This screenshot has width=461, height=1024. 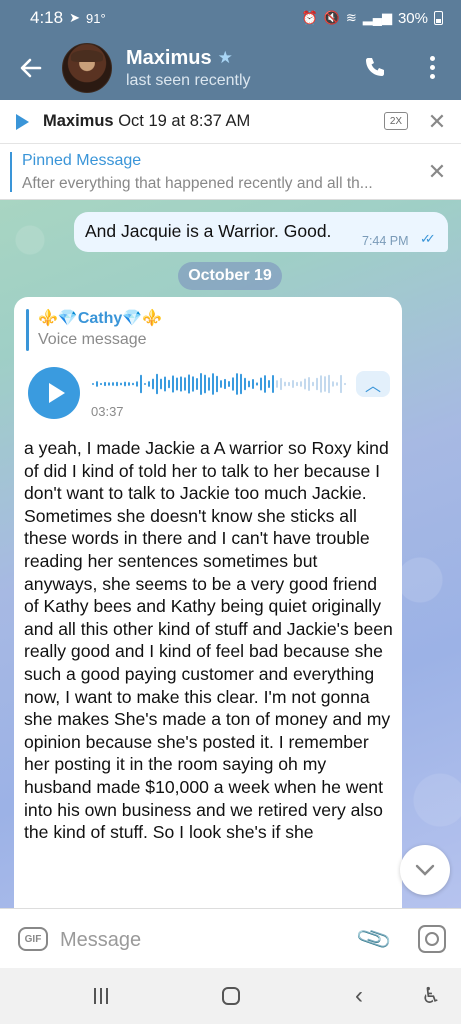 I want to click on message-input-bar: GIF 📎, so click(x=230, y=938).